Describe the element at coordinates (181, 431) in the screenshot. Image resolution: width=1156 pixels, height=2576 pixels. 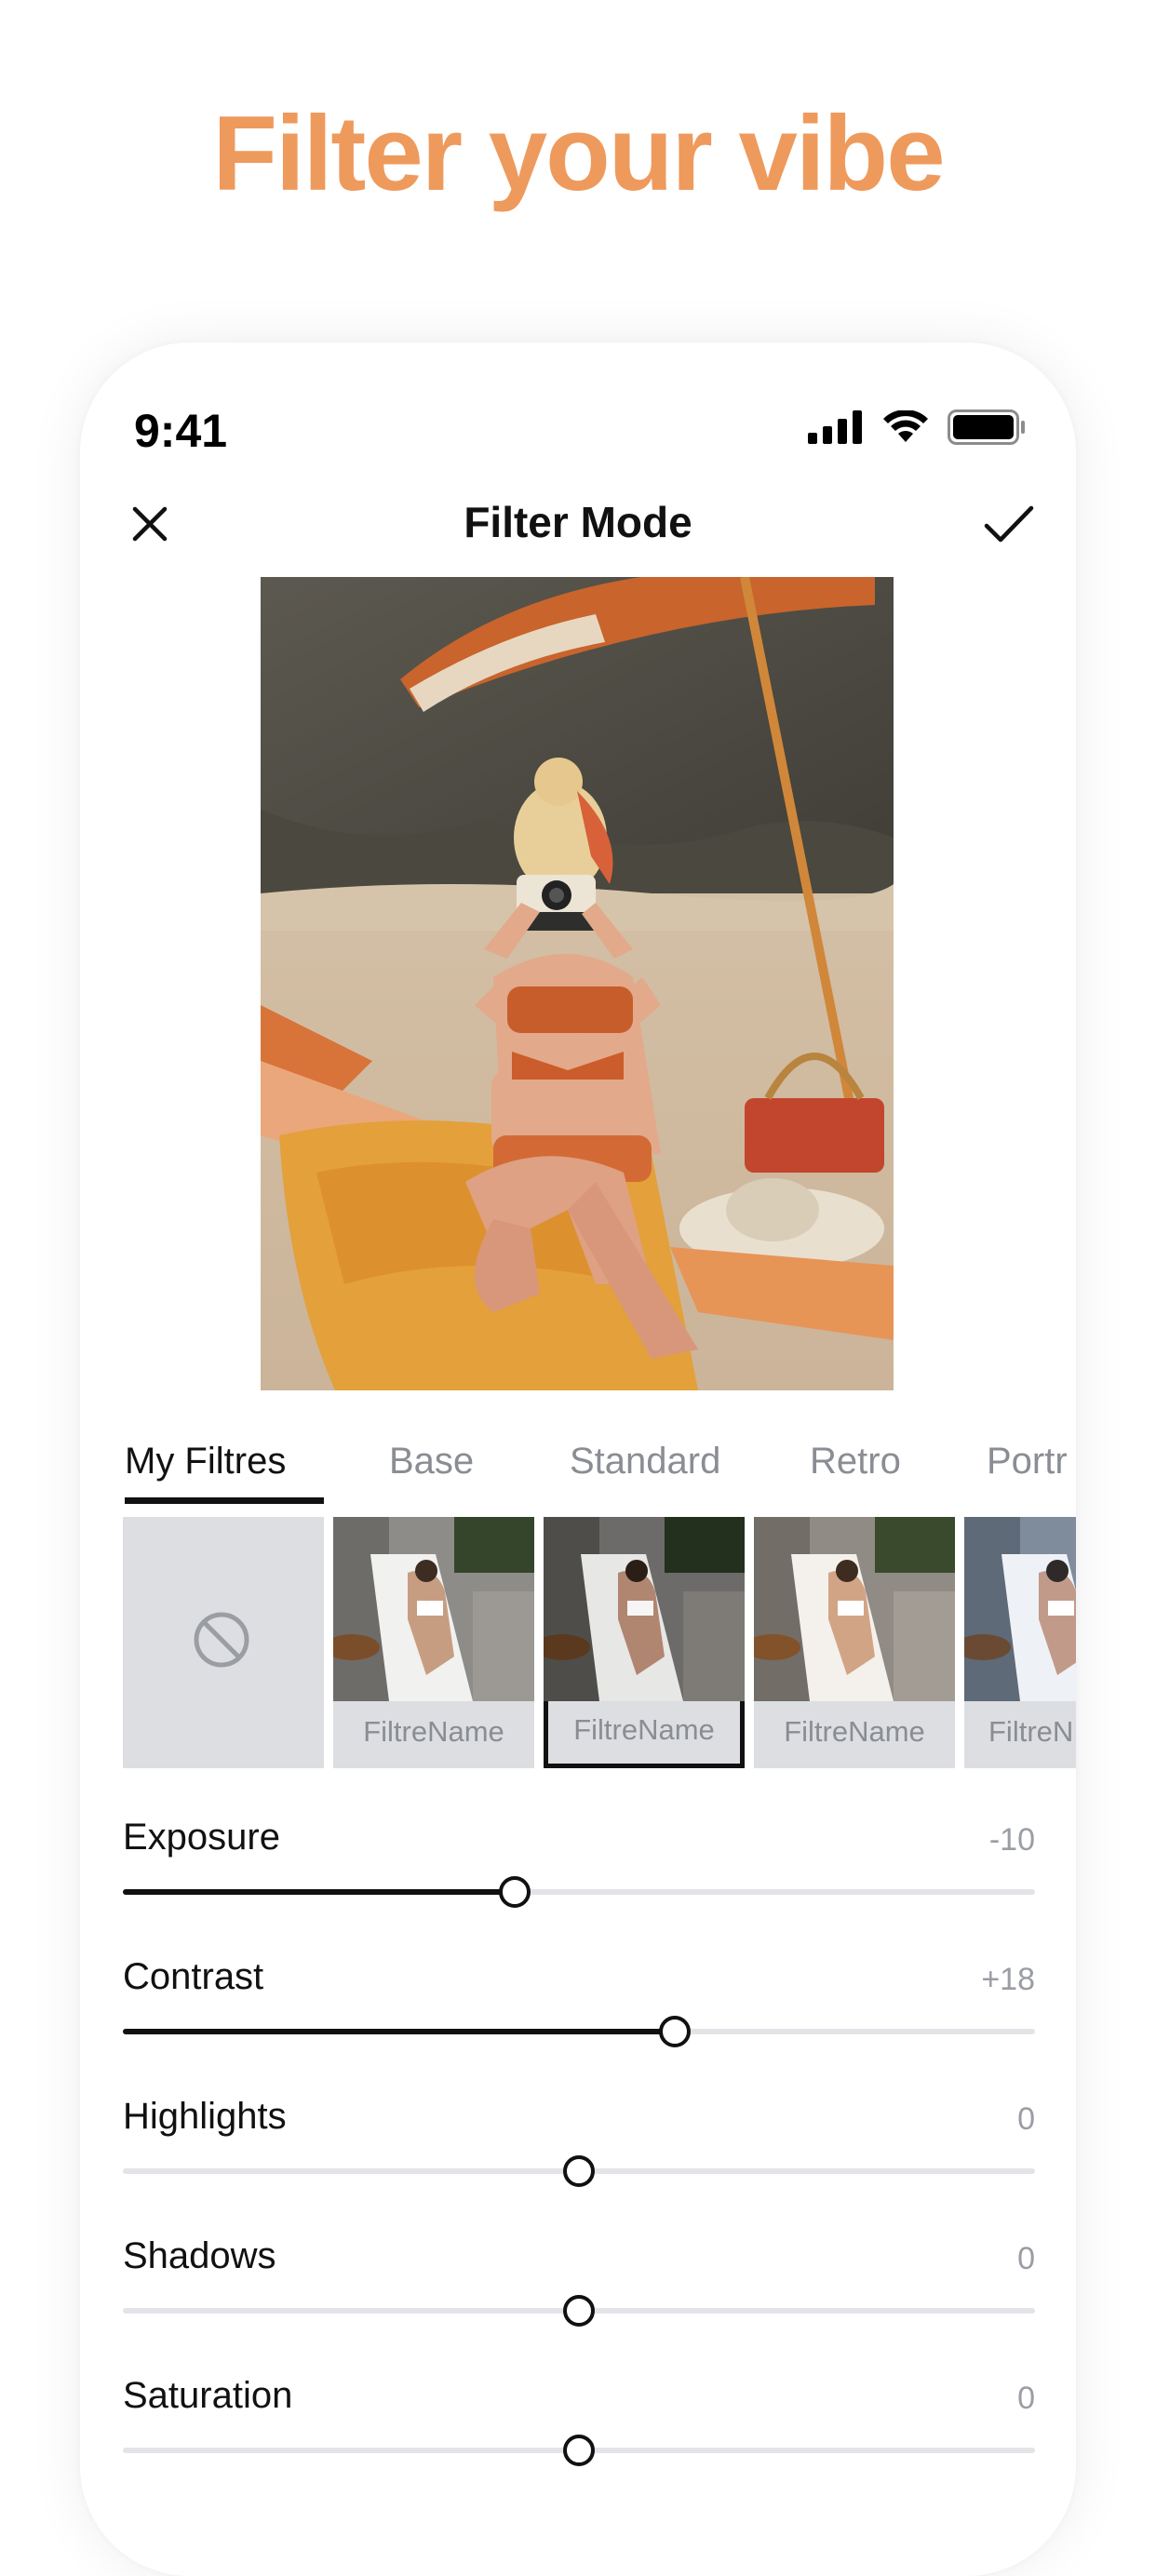
I see `status-time: 9:41` at that location.